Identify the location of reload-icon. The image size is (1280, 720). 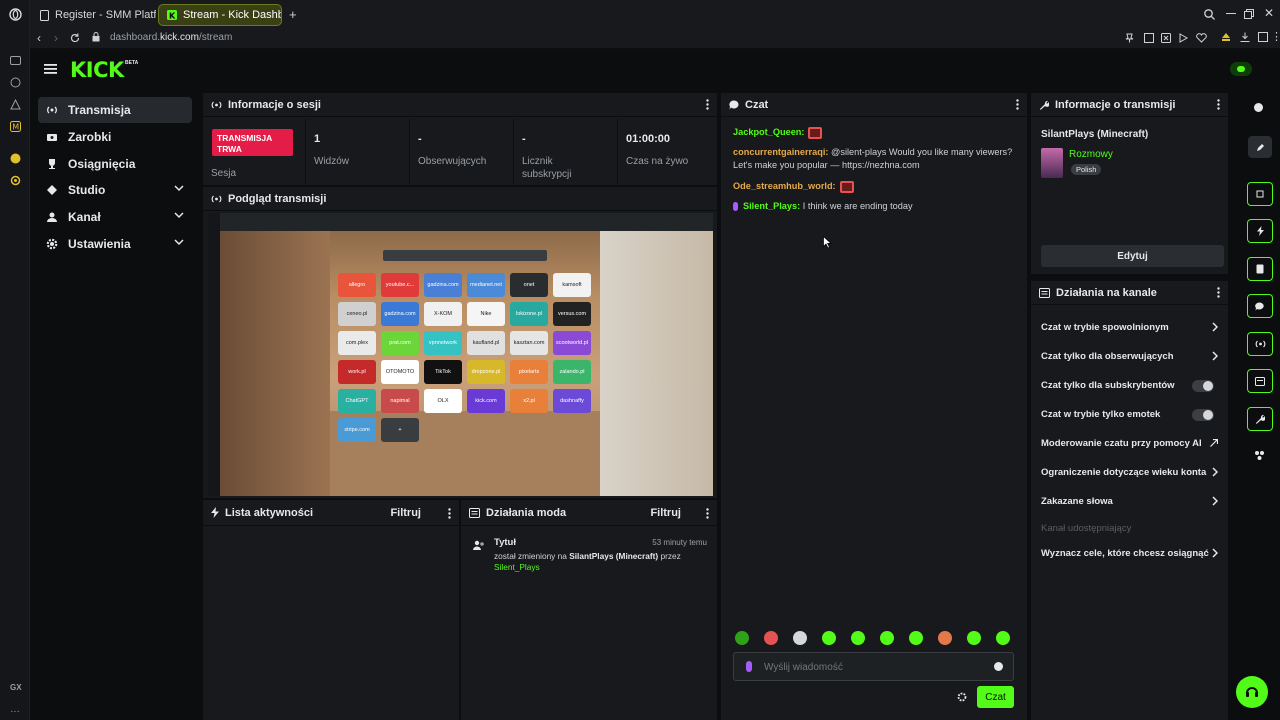
(75, 38).